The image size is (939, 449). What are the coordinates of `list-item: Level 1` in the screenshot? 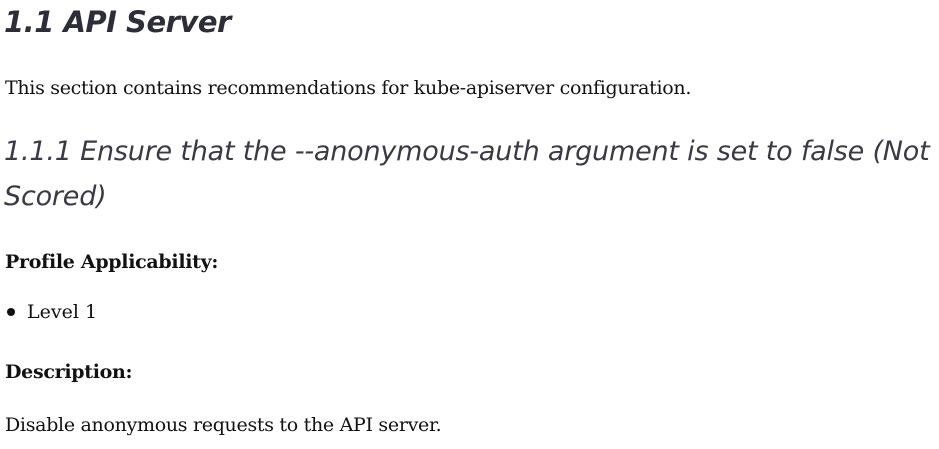 It's located at (51, 312).